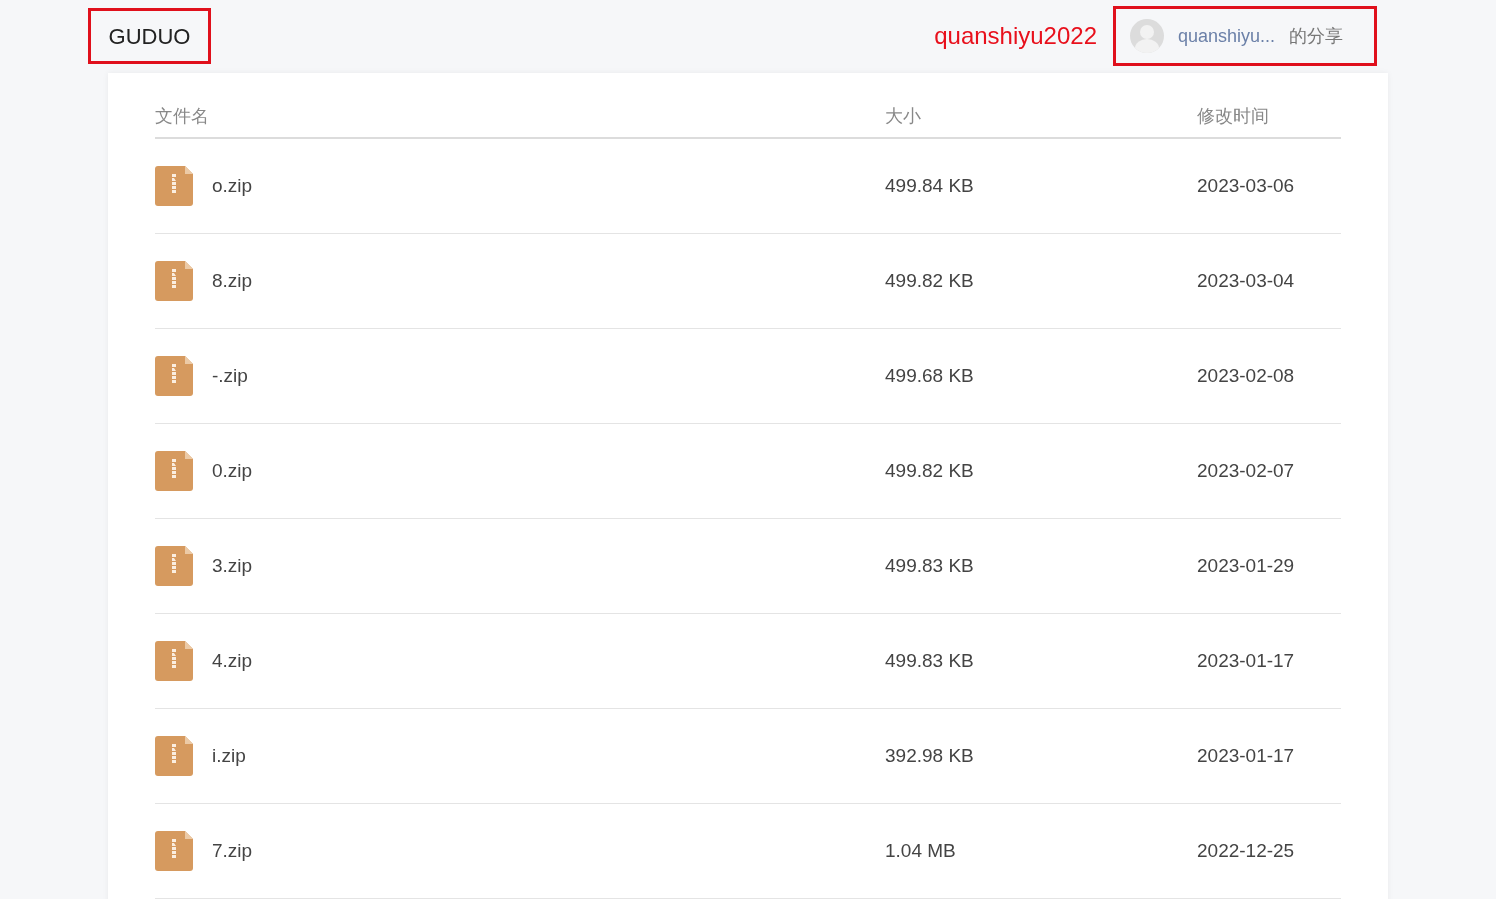 The image size is (1496, 899). Describe the element at coordinates (1147, 36) in the screenshot. I see `avatar-icon` at that location.